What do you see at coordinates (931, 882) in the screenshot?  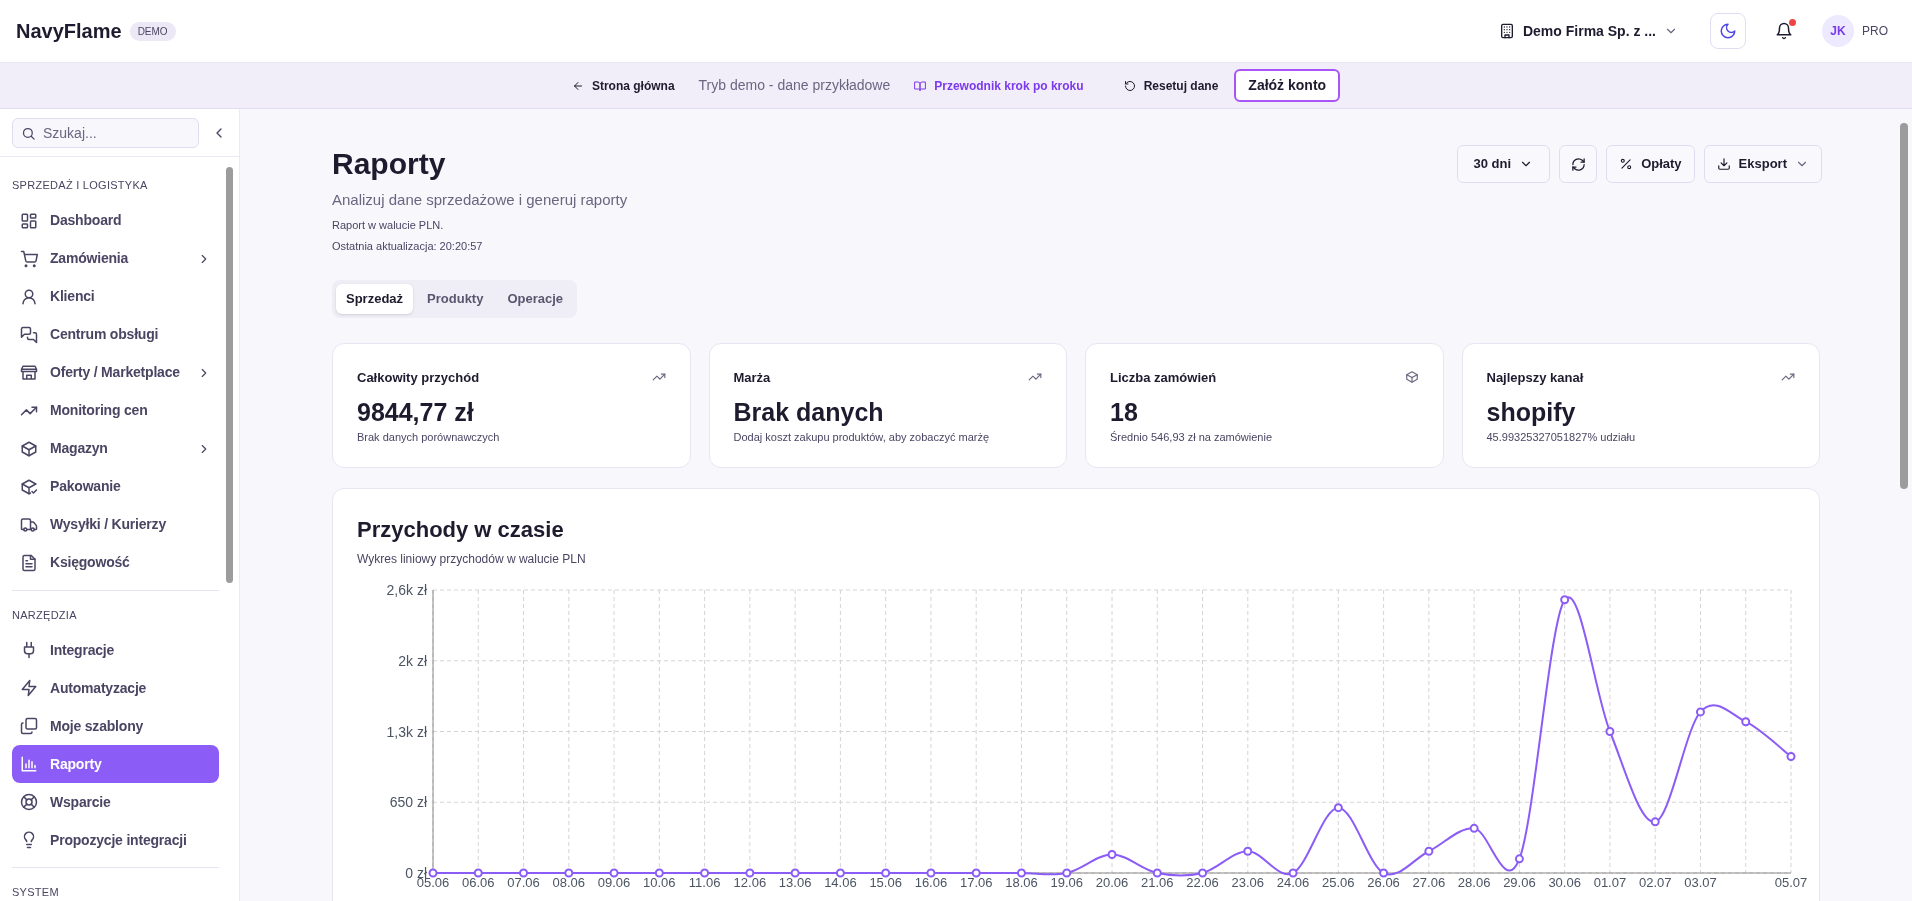 I see `x-axis-label: 16.06` at bounding box center [931, 882].